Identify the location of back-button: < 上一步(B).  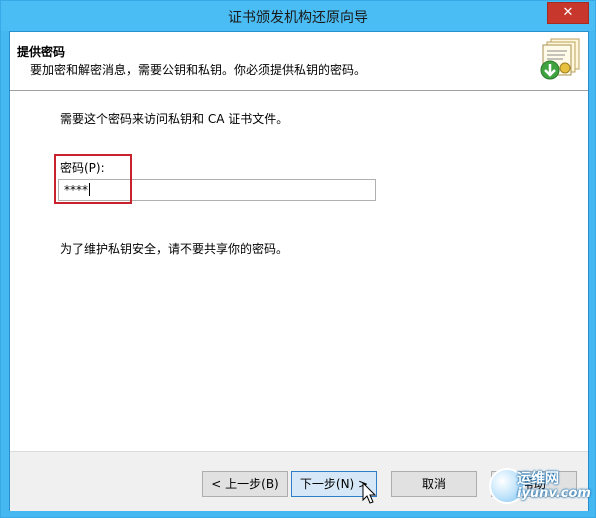
(245, 484).